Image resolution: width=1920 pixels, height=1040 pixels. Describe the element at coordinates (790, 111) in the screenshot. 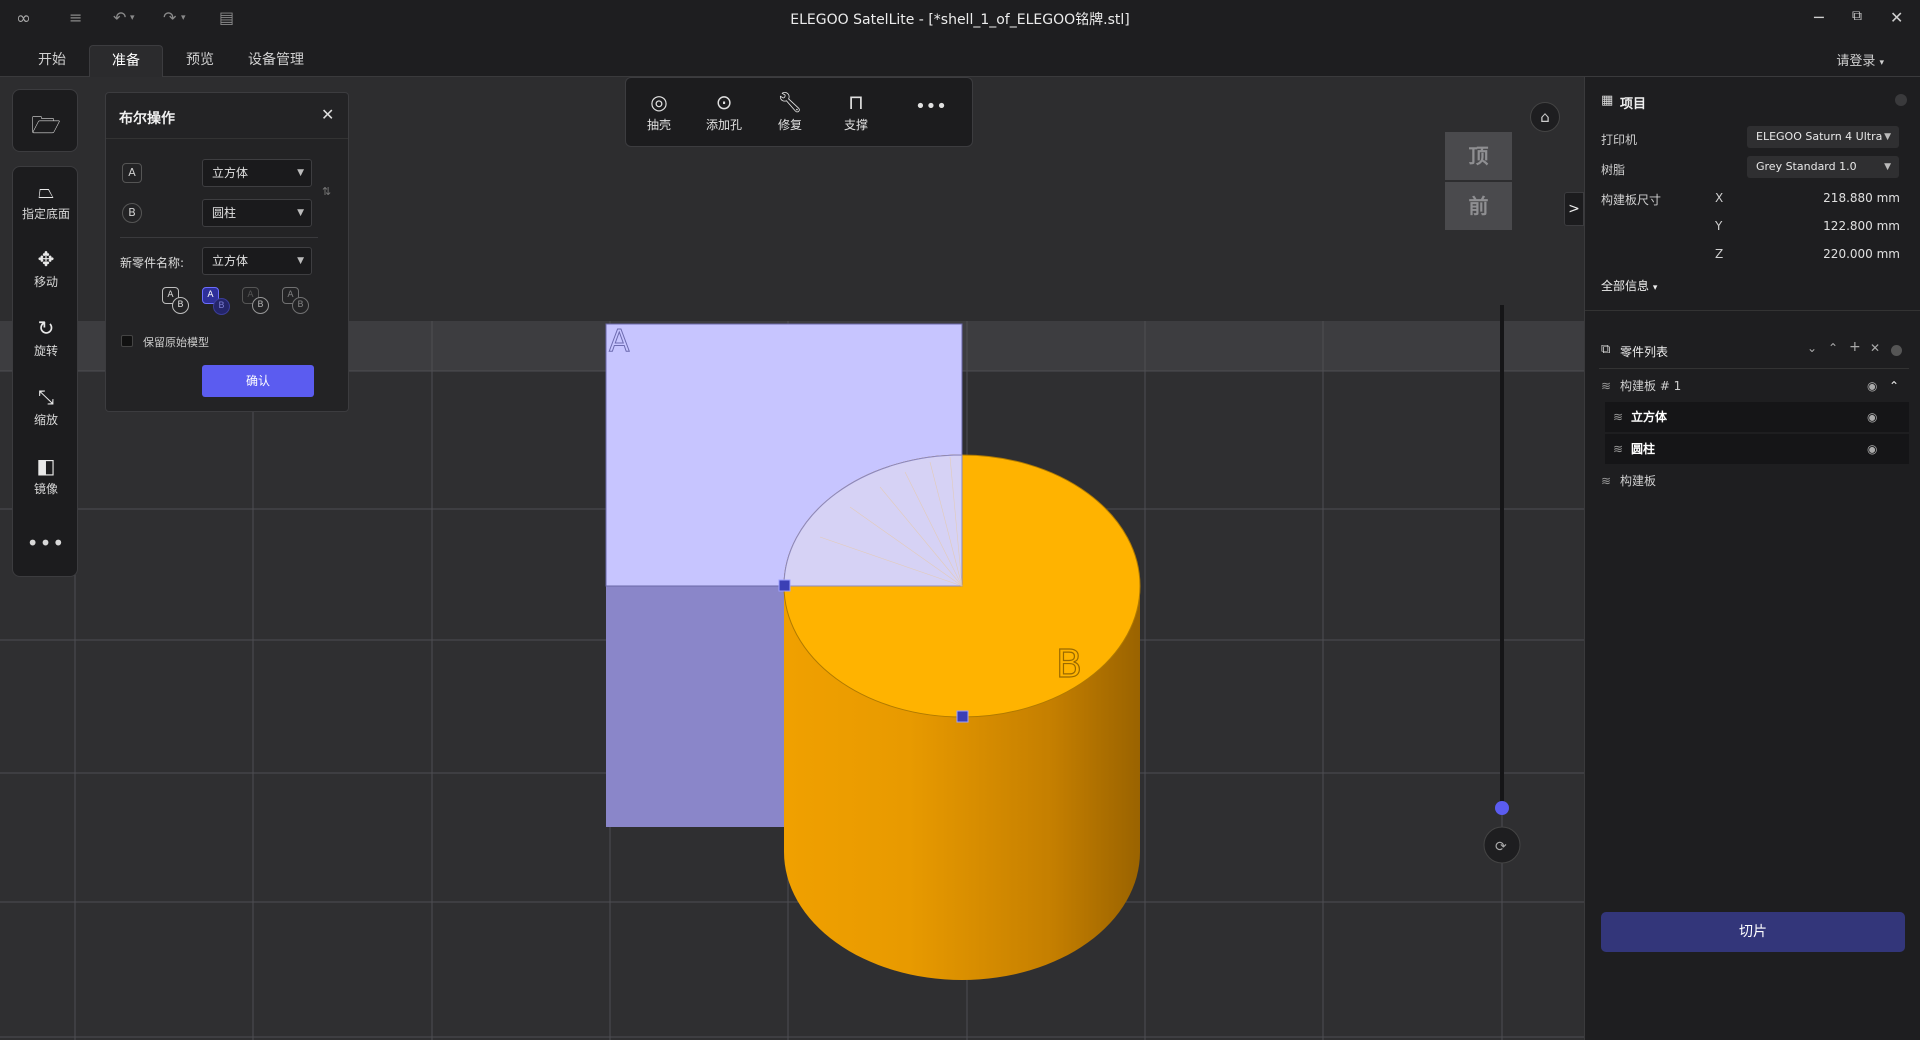

I see `repair-button: 🔧︎ 修复` at that location.